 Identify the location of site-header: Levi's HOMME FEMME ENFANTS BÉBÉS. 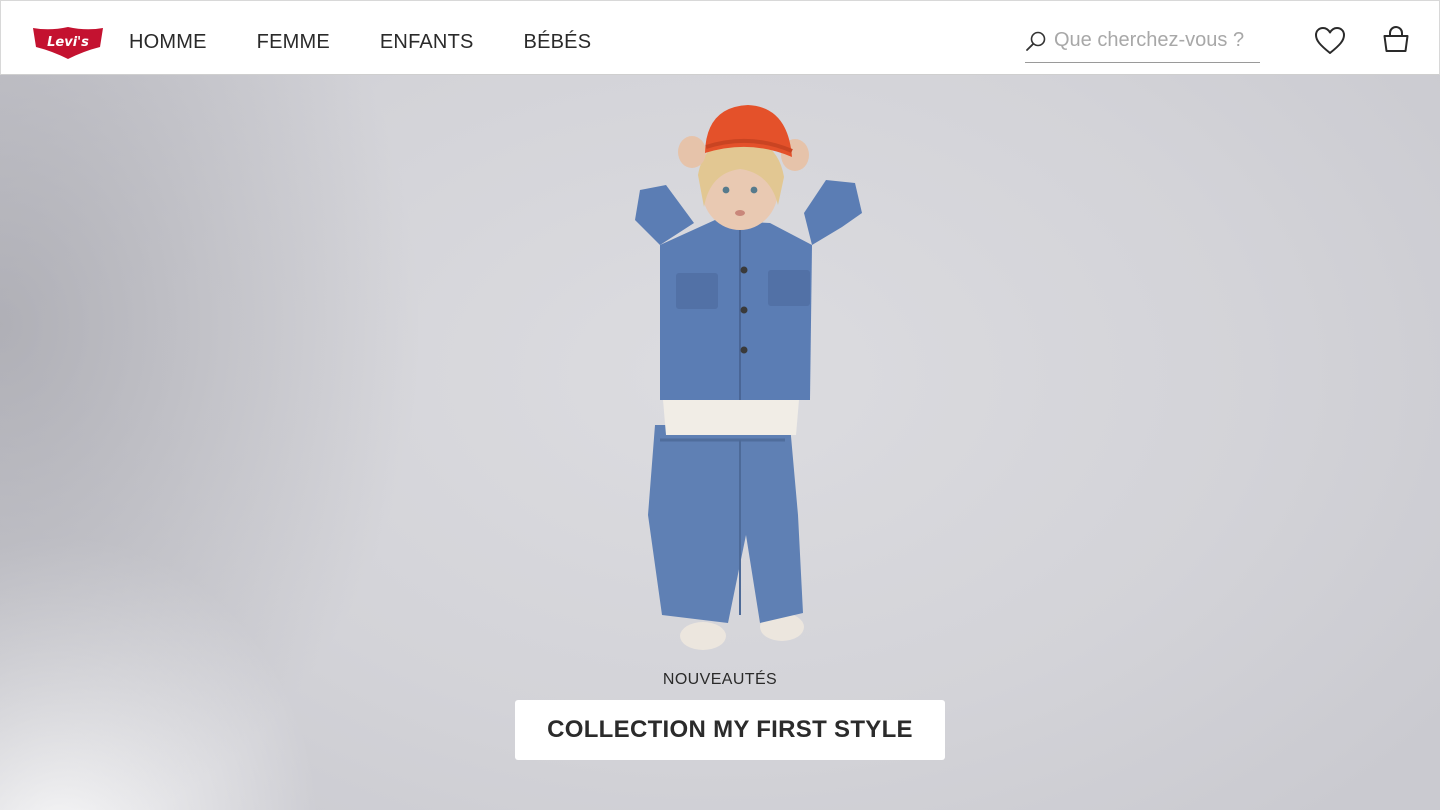
(720, 37).